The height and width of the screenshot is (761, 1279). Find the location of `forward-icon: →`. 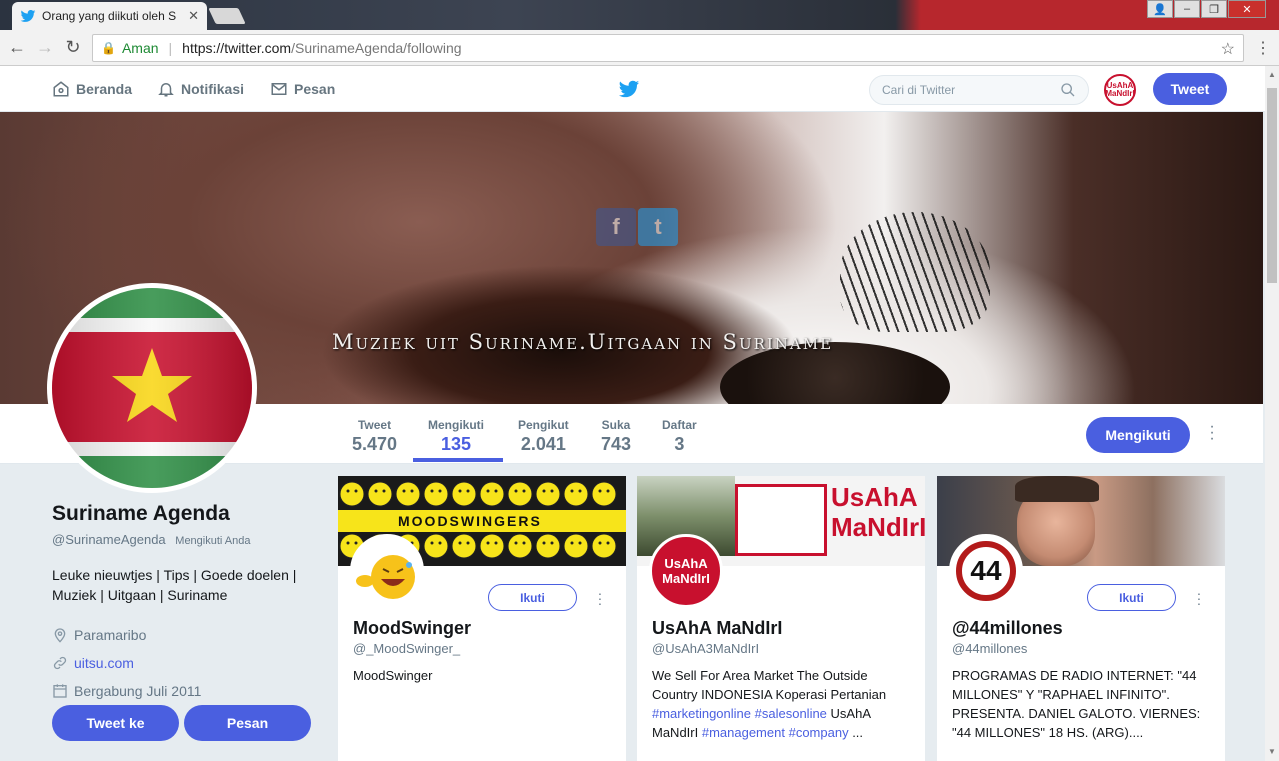

forward-icon: → is located at coordinates (45, 47).